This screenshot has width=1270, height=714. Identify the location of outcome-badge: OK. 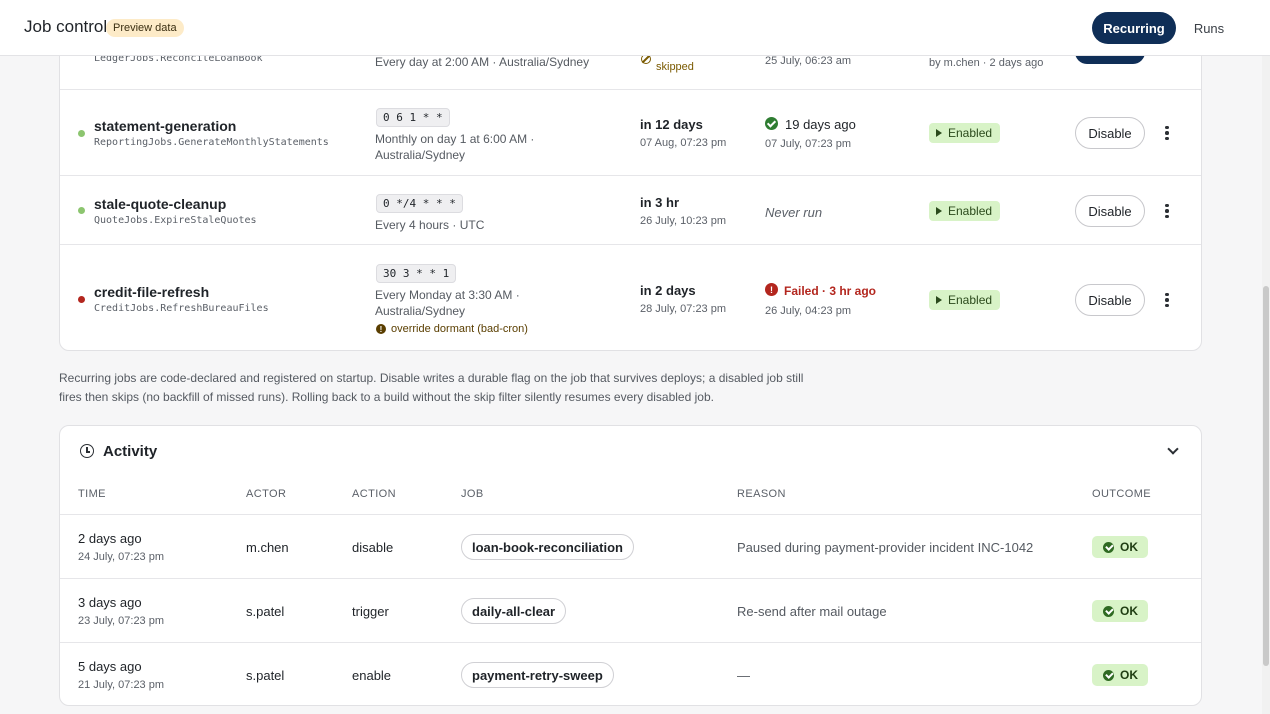
(1120, 547).